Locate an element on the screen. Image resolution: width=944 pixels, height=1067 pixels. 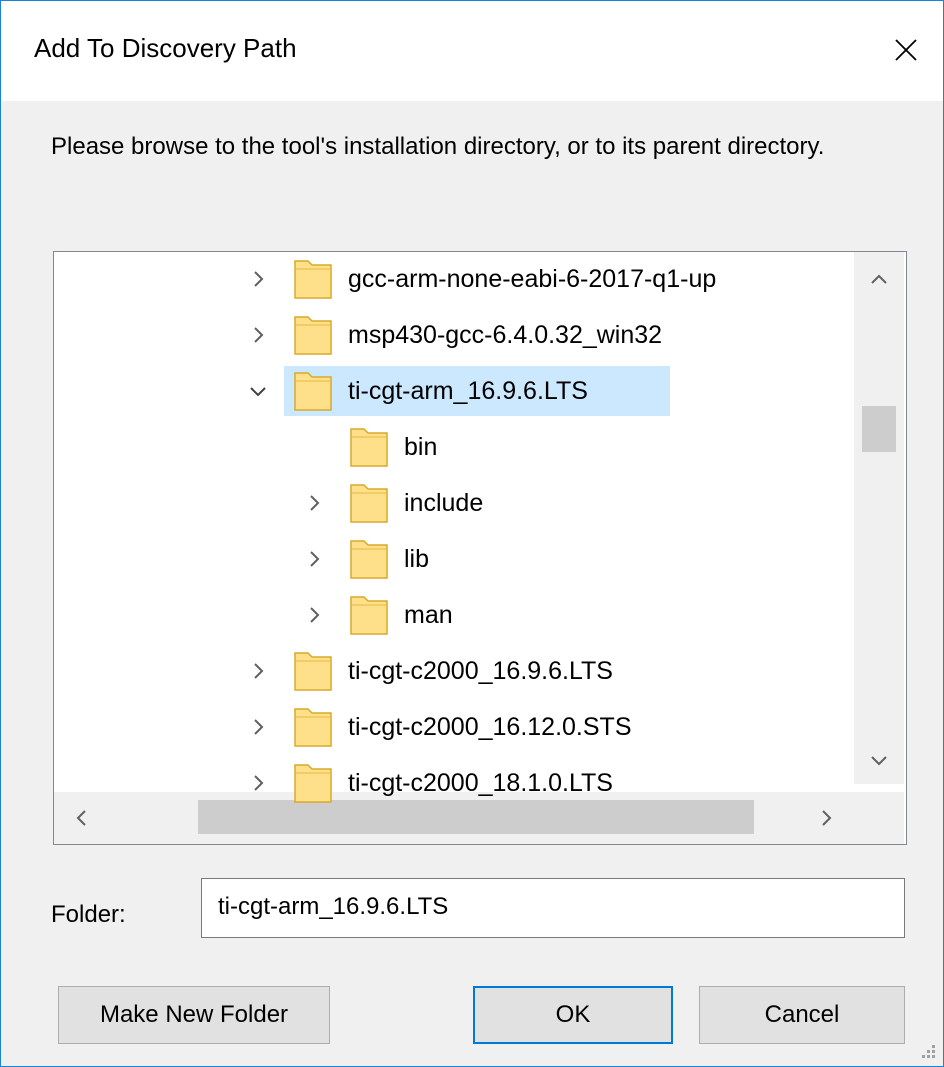
chevron-right-icon is located at coordinates (827, 818).